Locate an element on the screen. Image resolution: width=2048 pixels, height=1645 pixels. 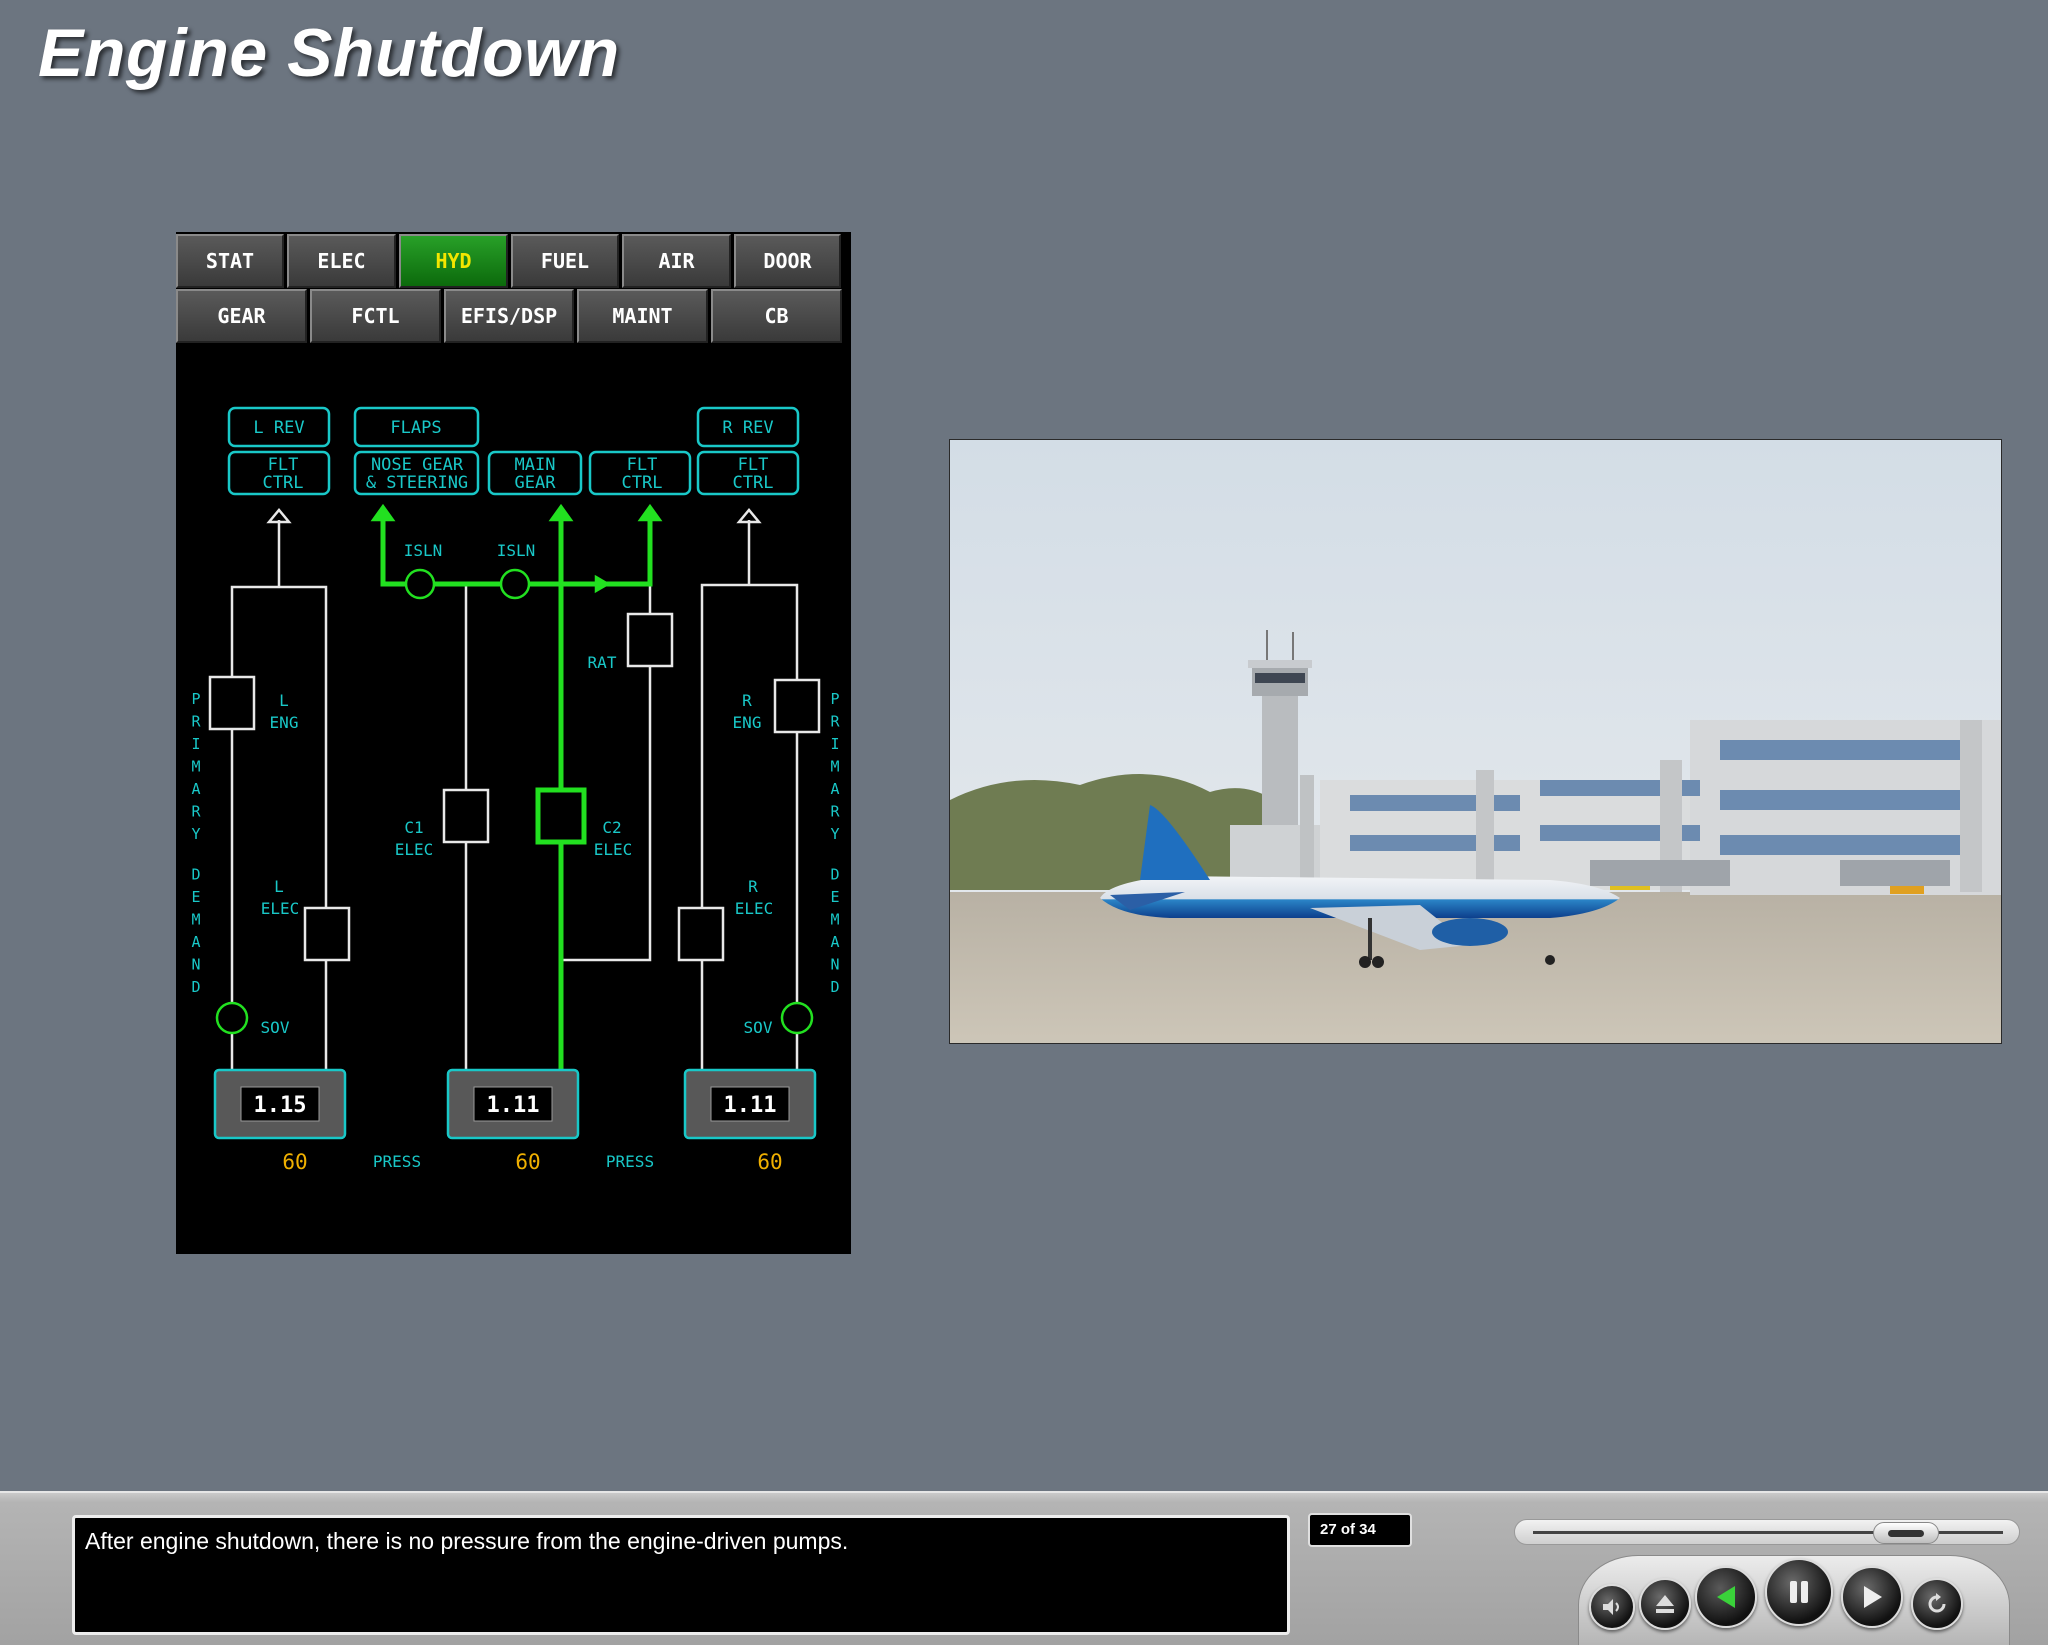
l-rev-label: L REV is located at coordinates (278, 428).